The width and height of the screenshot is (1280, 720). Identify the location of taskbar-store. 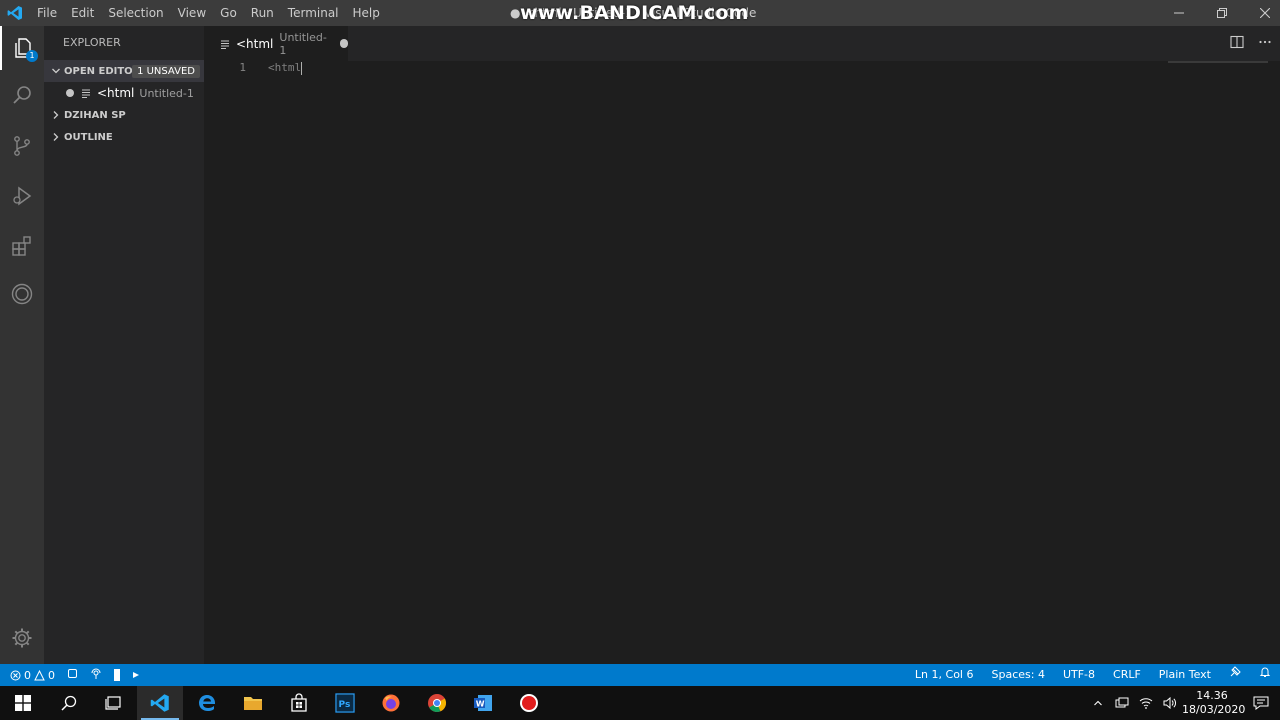
(299, 703).